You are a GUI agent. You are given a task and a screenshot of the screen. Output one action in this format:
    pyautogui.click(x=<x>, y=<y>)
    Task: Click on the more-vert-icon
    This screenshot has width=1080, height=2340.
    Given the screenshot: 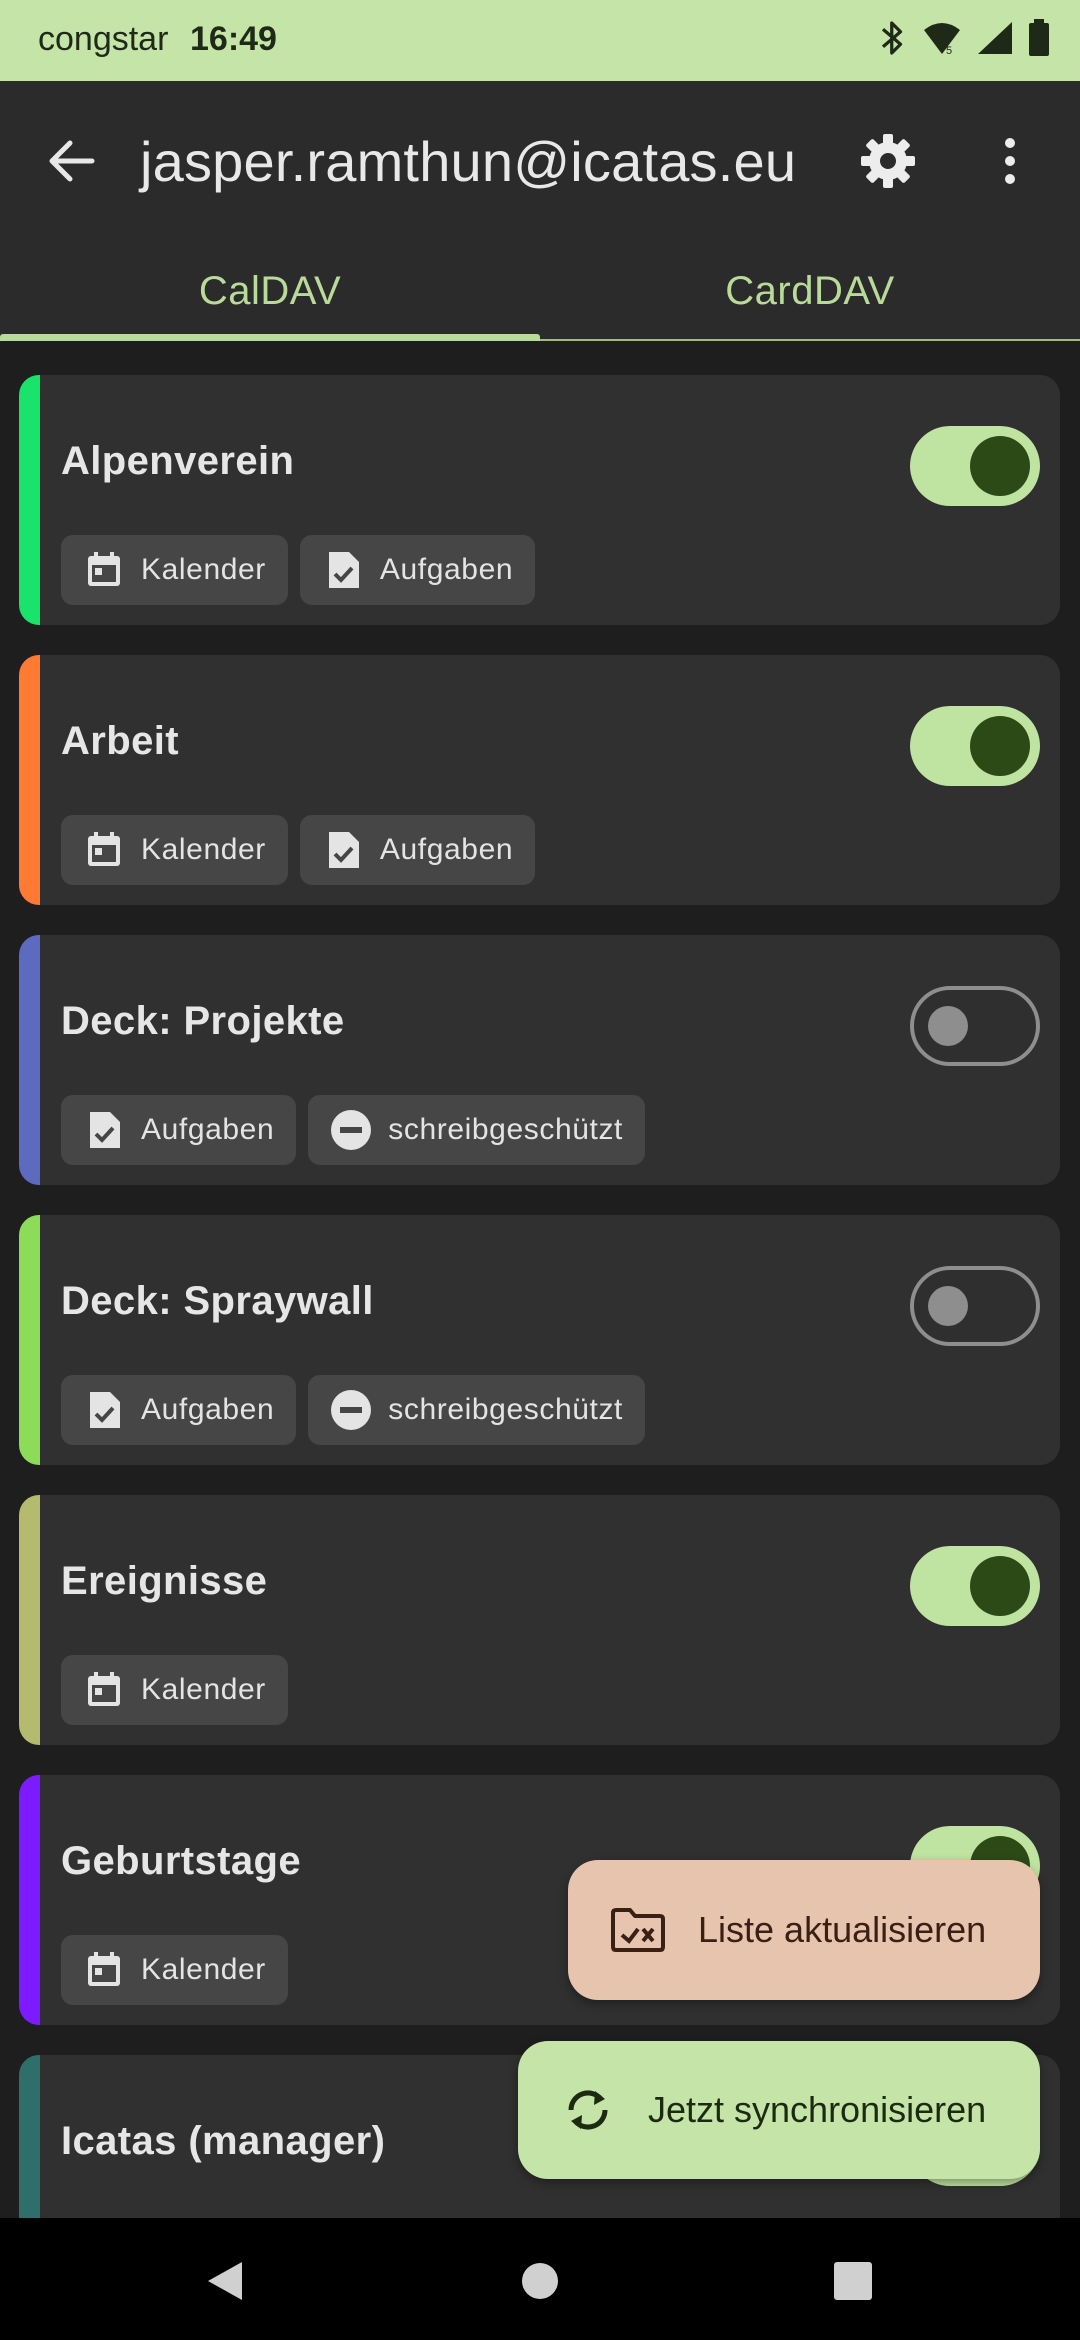 What is the action you would take?
    pyautogui.click(x=1010, y=161)
    